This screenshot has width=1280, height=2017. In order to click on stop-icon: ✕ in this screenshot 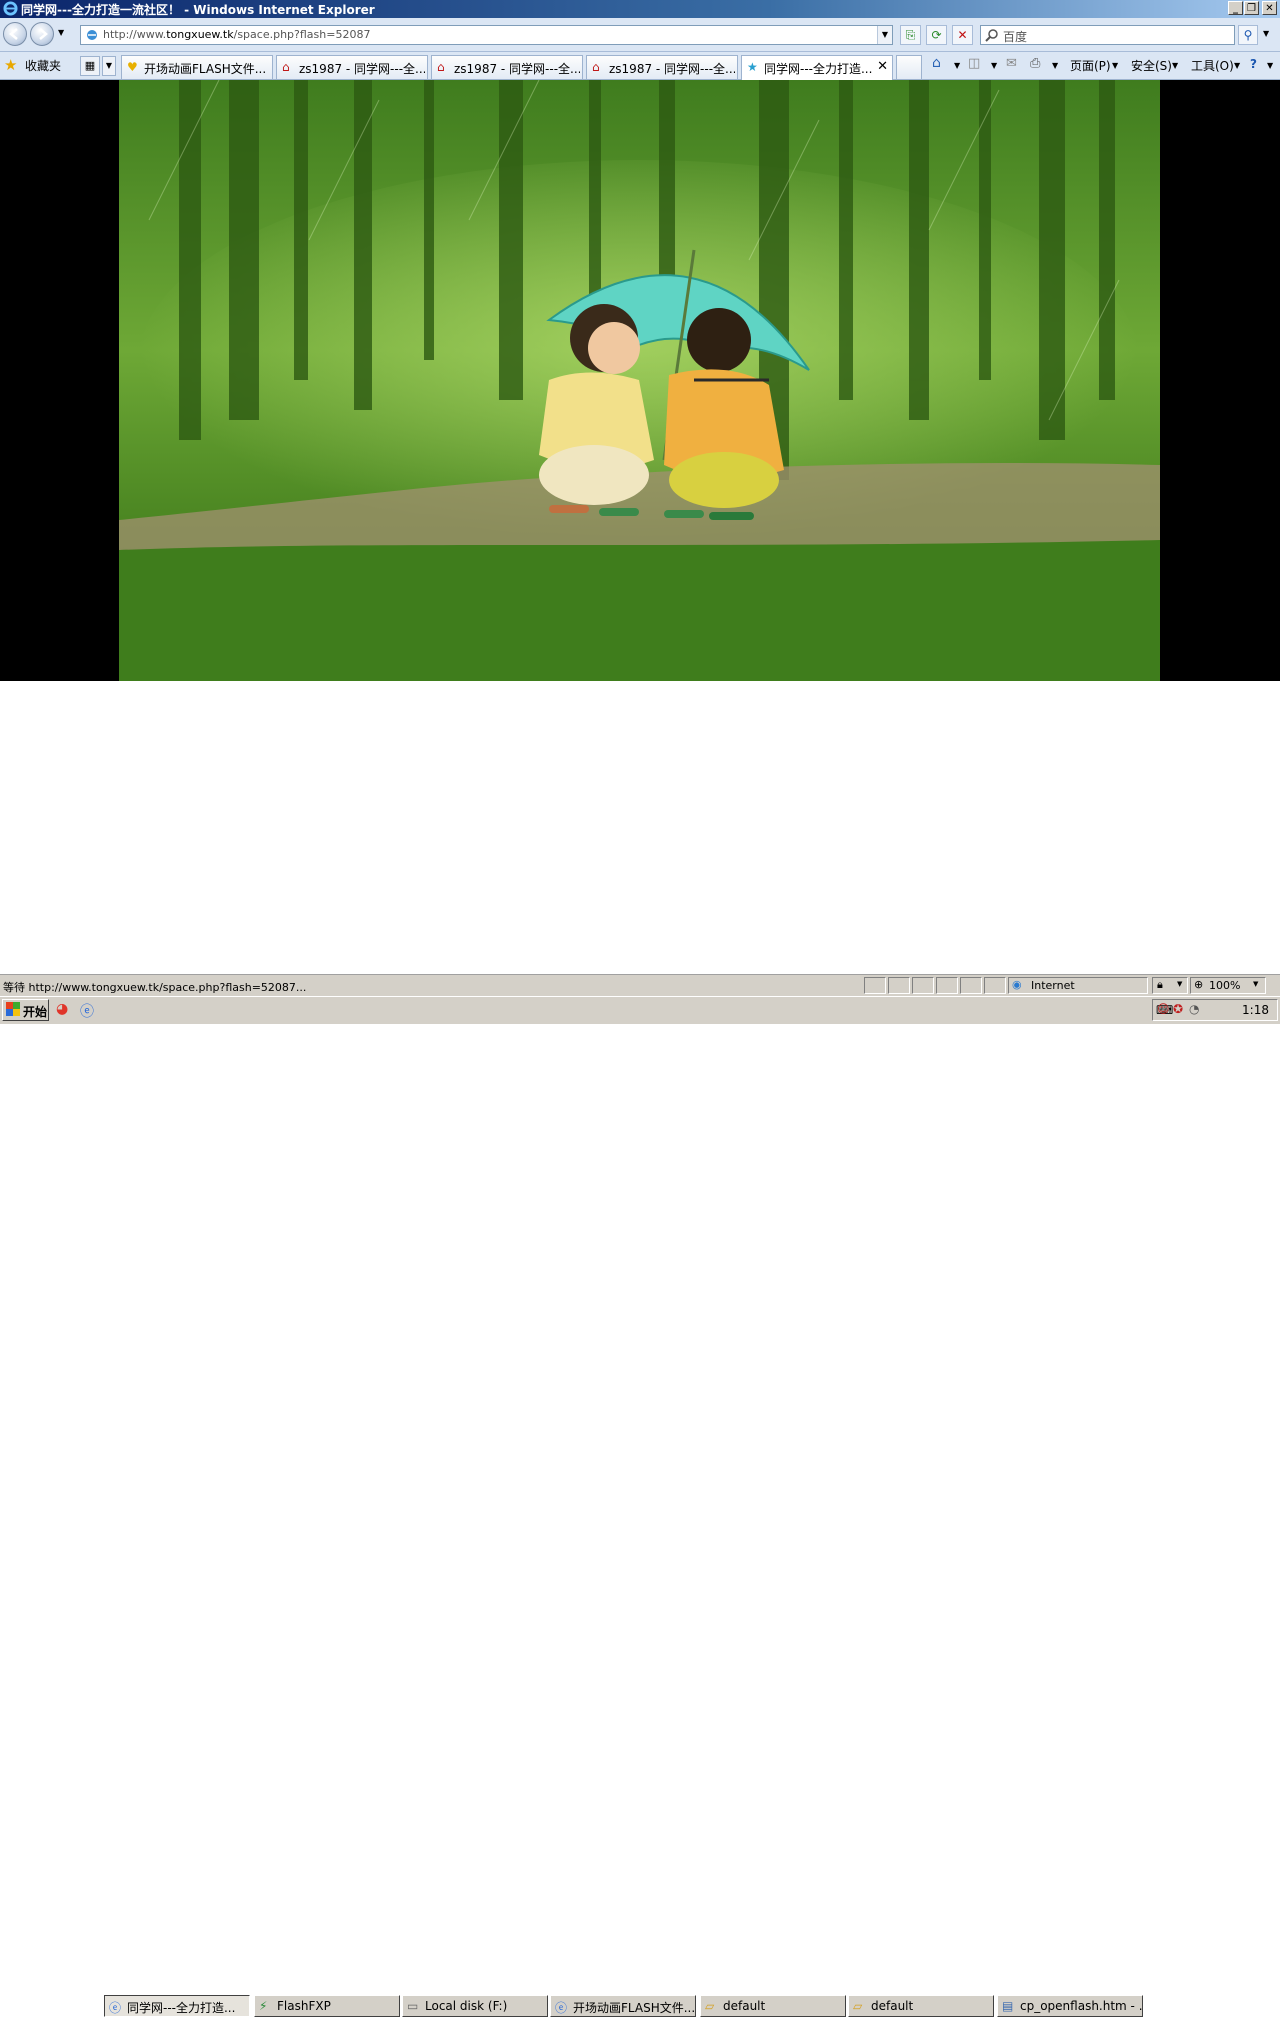, I will do `click(962, 35)`.